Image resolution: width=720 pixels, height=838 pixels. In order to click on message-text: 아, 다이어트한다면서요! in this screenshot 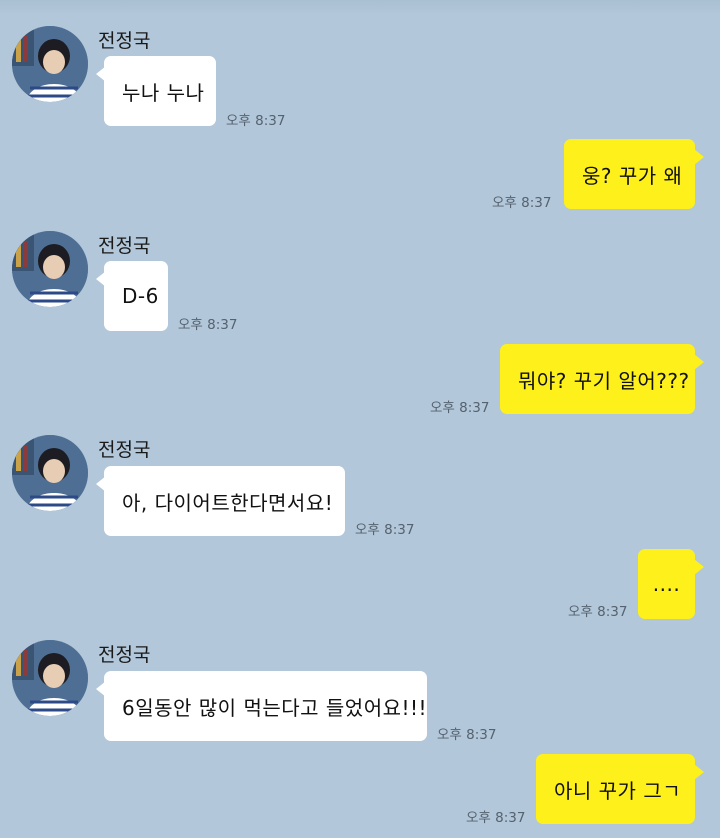, I will do `click(228, 502)`.